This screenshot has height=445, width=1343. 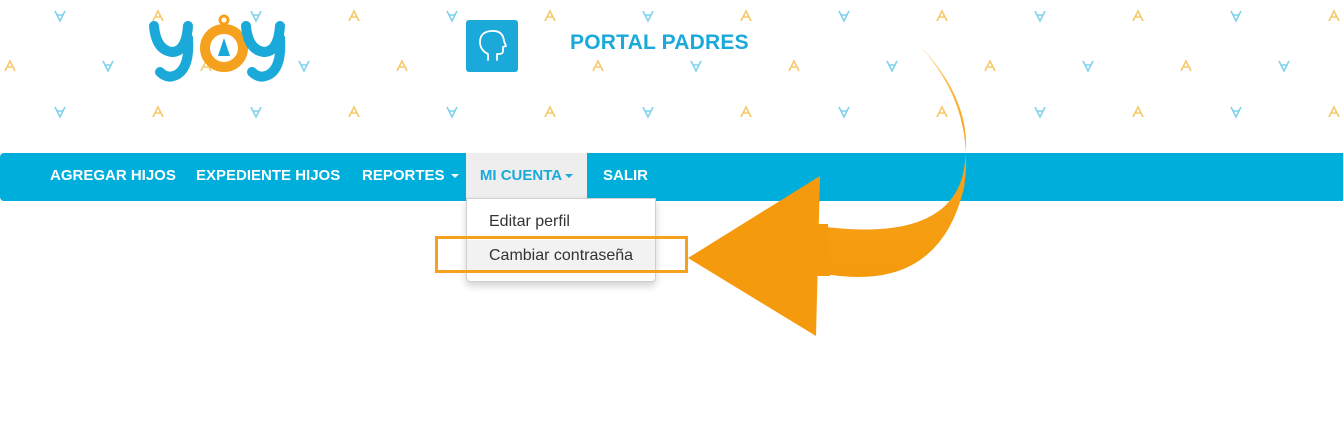 What do you see at coordinates (403, 175) in the screenshot?
I see `nav-label: REPORTES` at bounding box center [403, 175].